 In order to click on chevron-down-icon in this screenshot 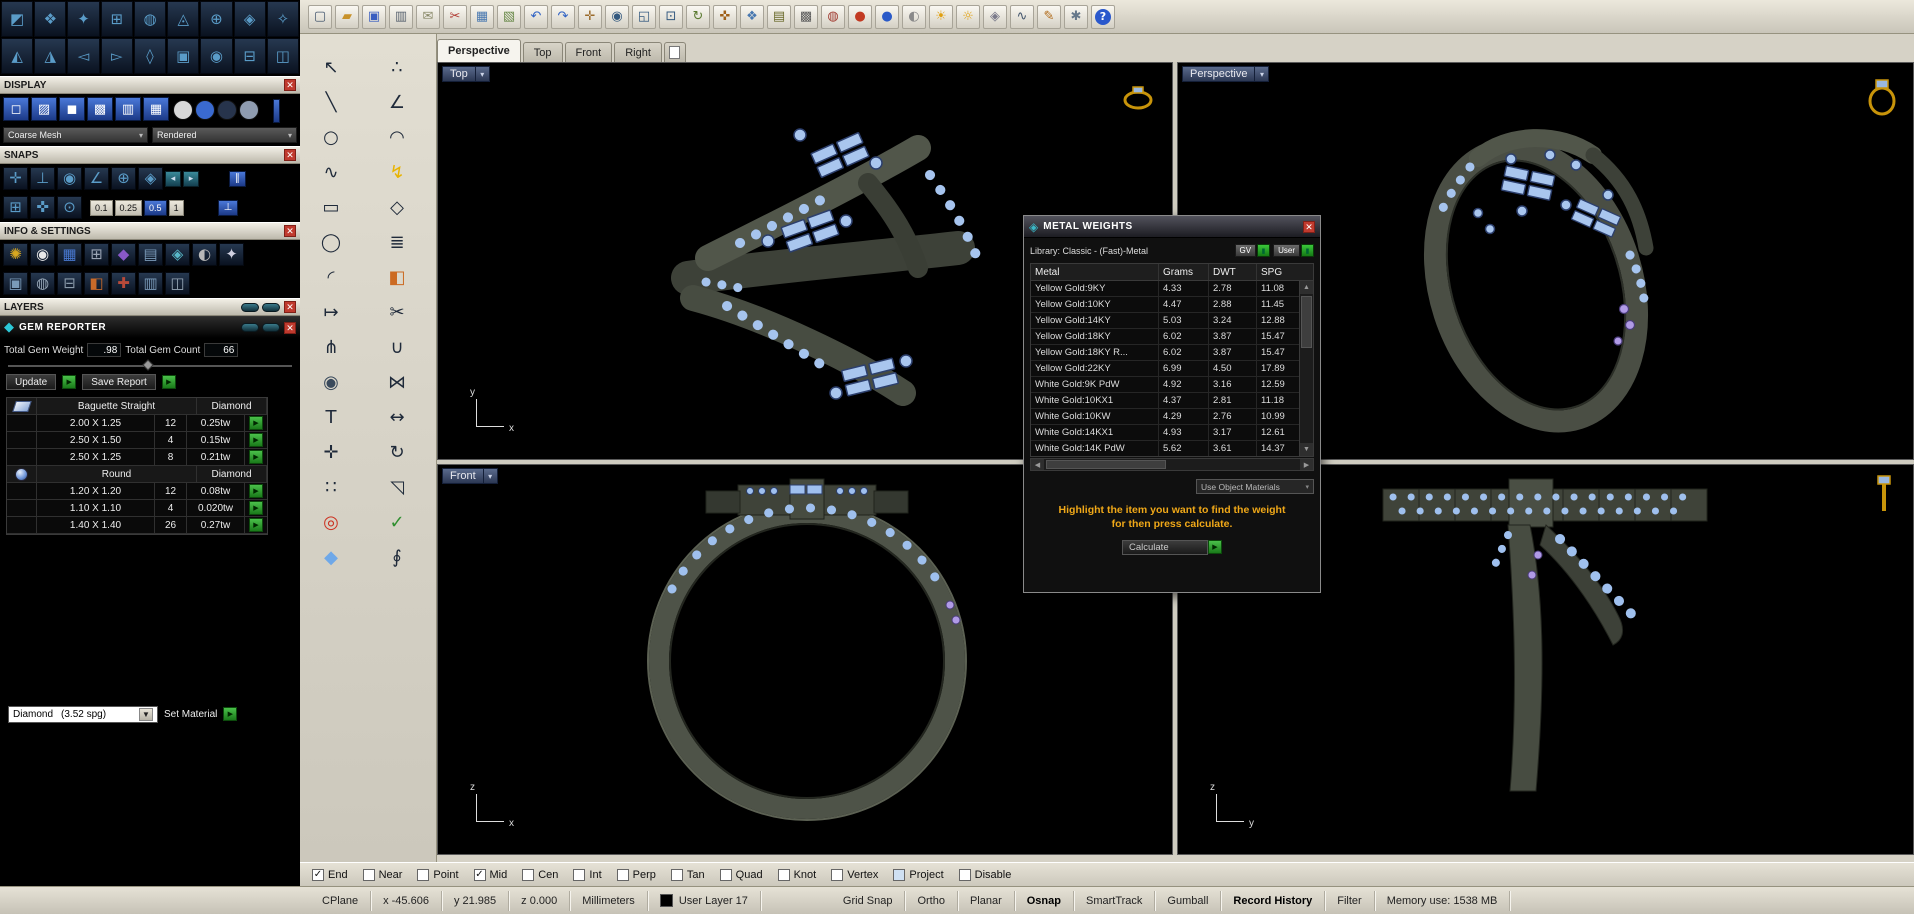, I will do `click(1261, 74)`.